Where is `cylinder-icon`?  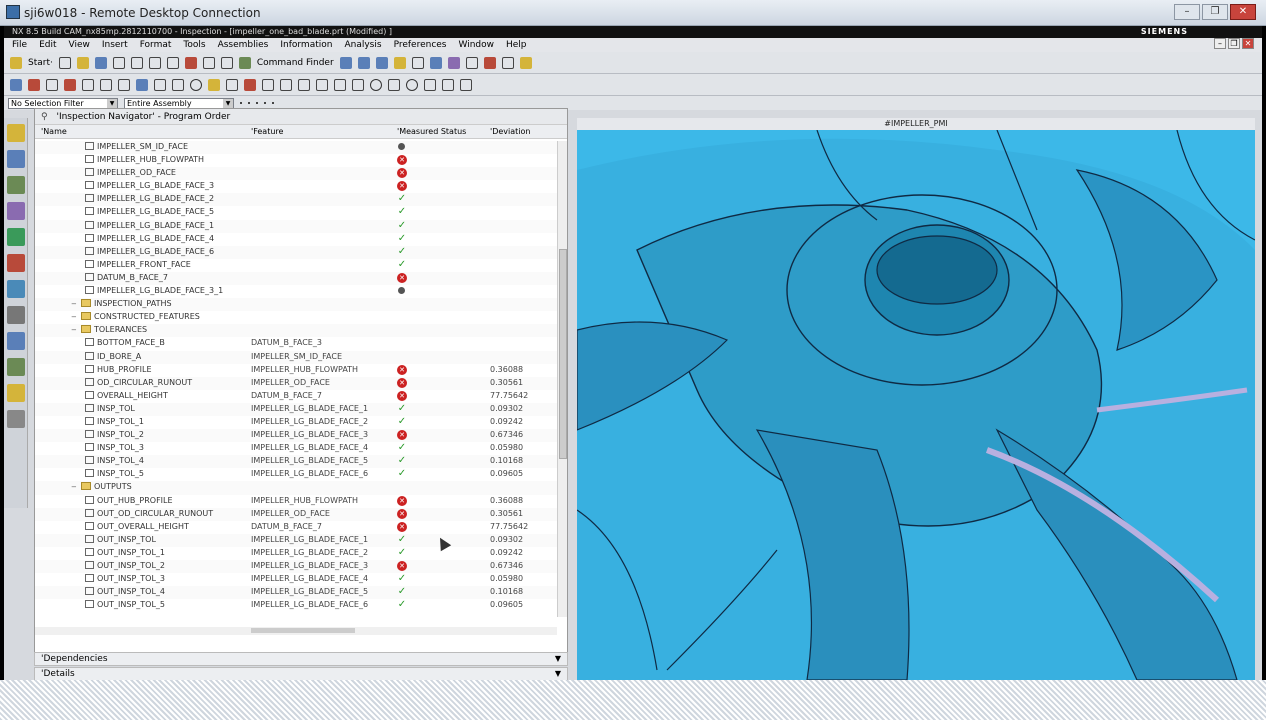 cylinder-icon is located at coordinates (250, 84).